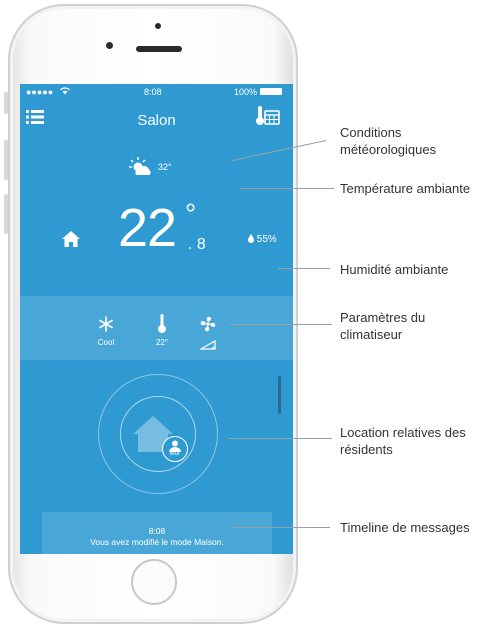  I want to click on calendar-thermometer-icon, so click(268, 116).